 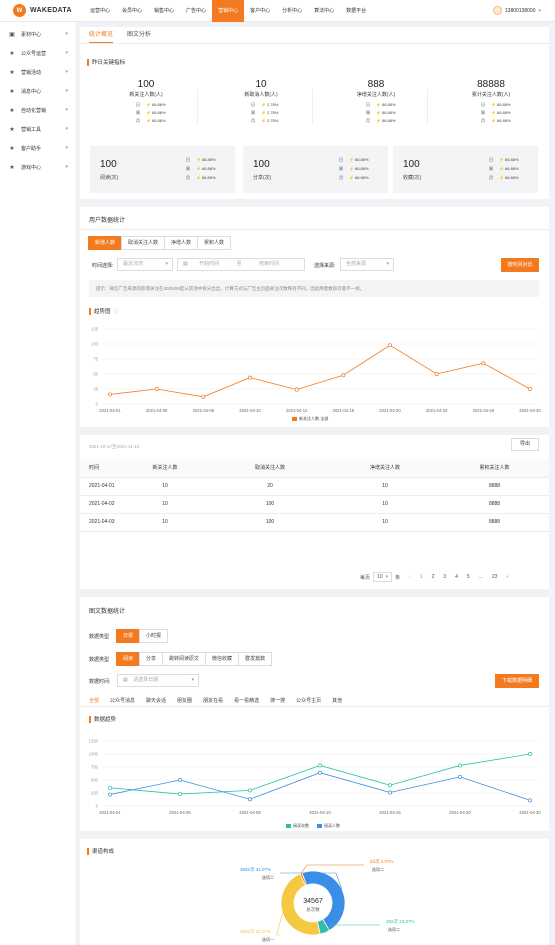 I want to click on page-number: 3, so click(x=444, y=577).